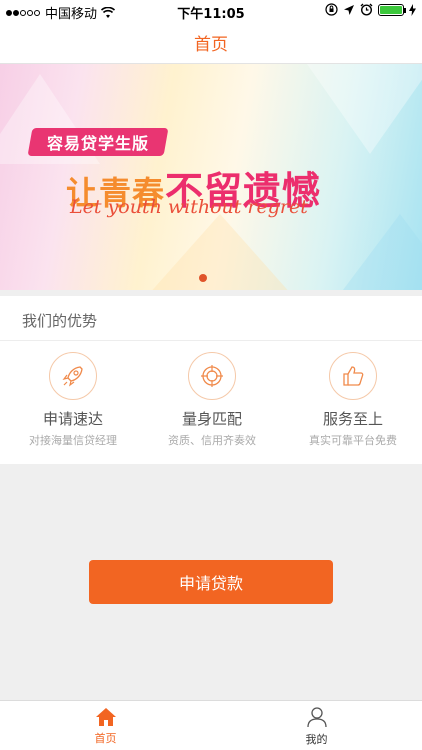  I want to click on advantage-item-service: 服务至上 真实可靠平台免费, so click(352, 400).